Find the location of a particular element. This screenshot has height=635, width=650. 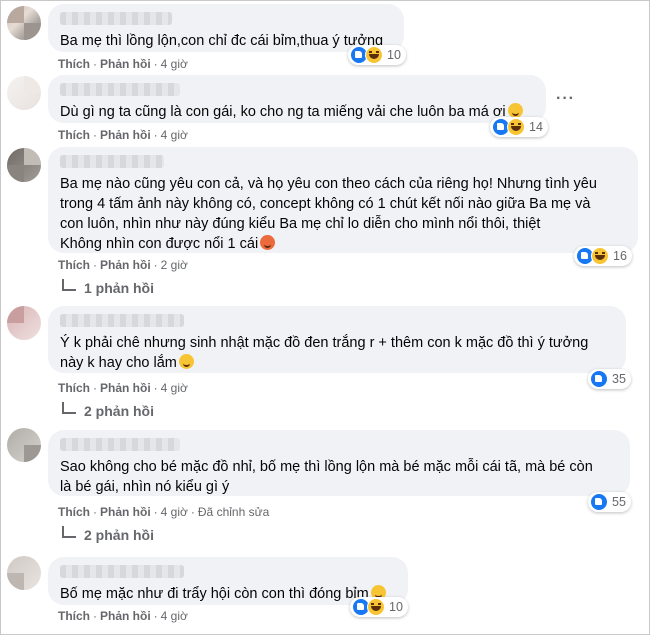

reaction-summary: 14 is located at coordinates (519, 127).